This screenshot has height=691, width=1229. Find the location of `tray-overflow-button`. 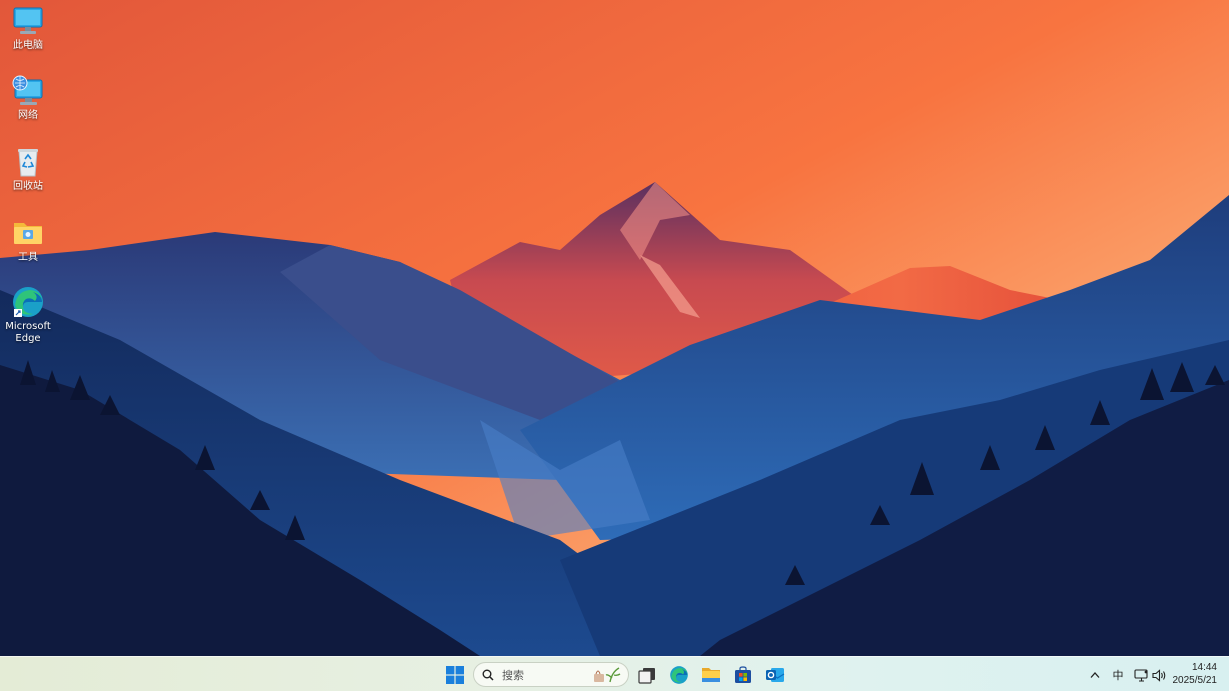

tray-overflow-button is located at coordinates (1095, 675).